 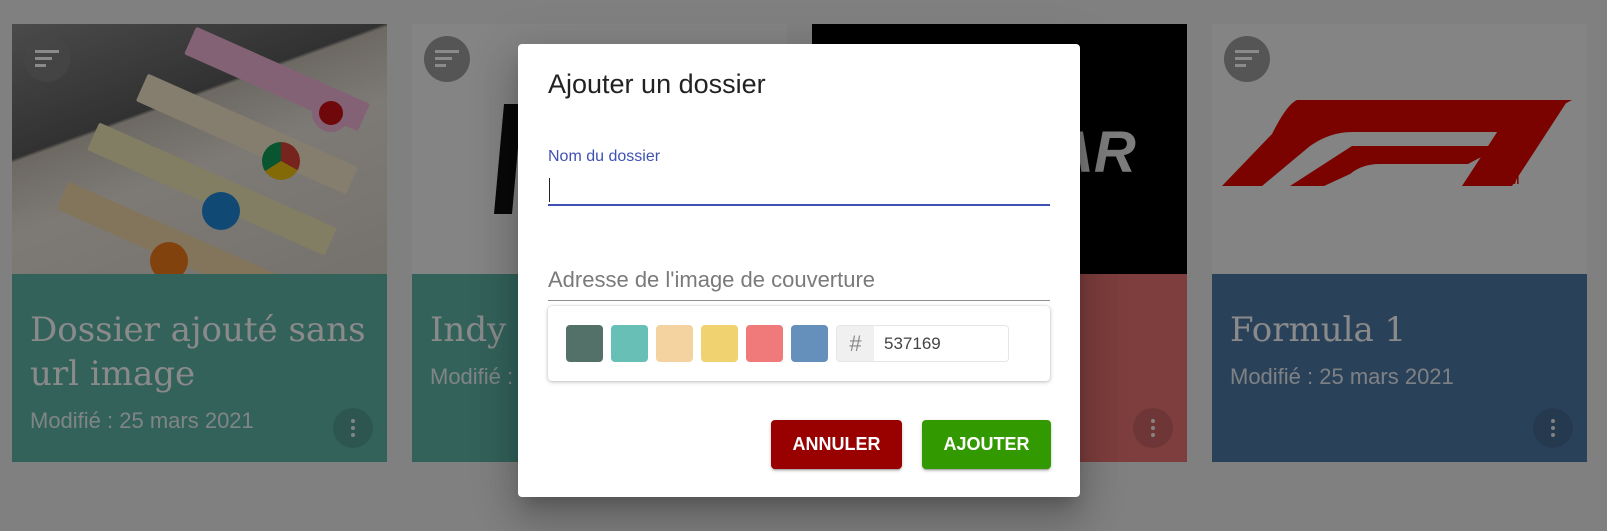 I want to click on hex-color-field: # 537169, so click(x=922, y=343).